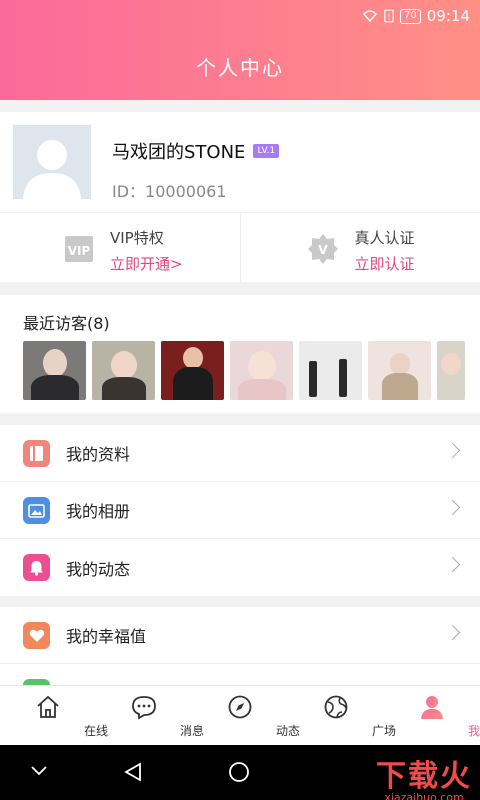  I want to click on globe-icon, so click(336, 707).